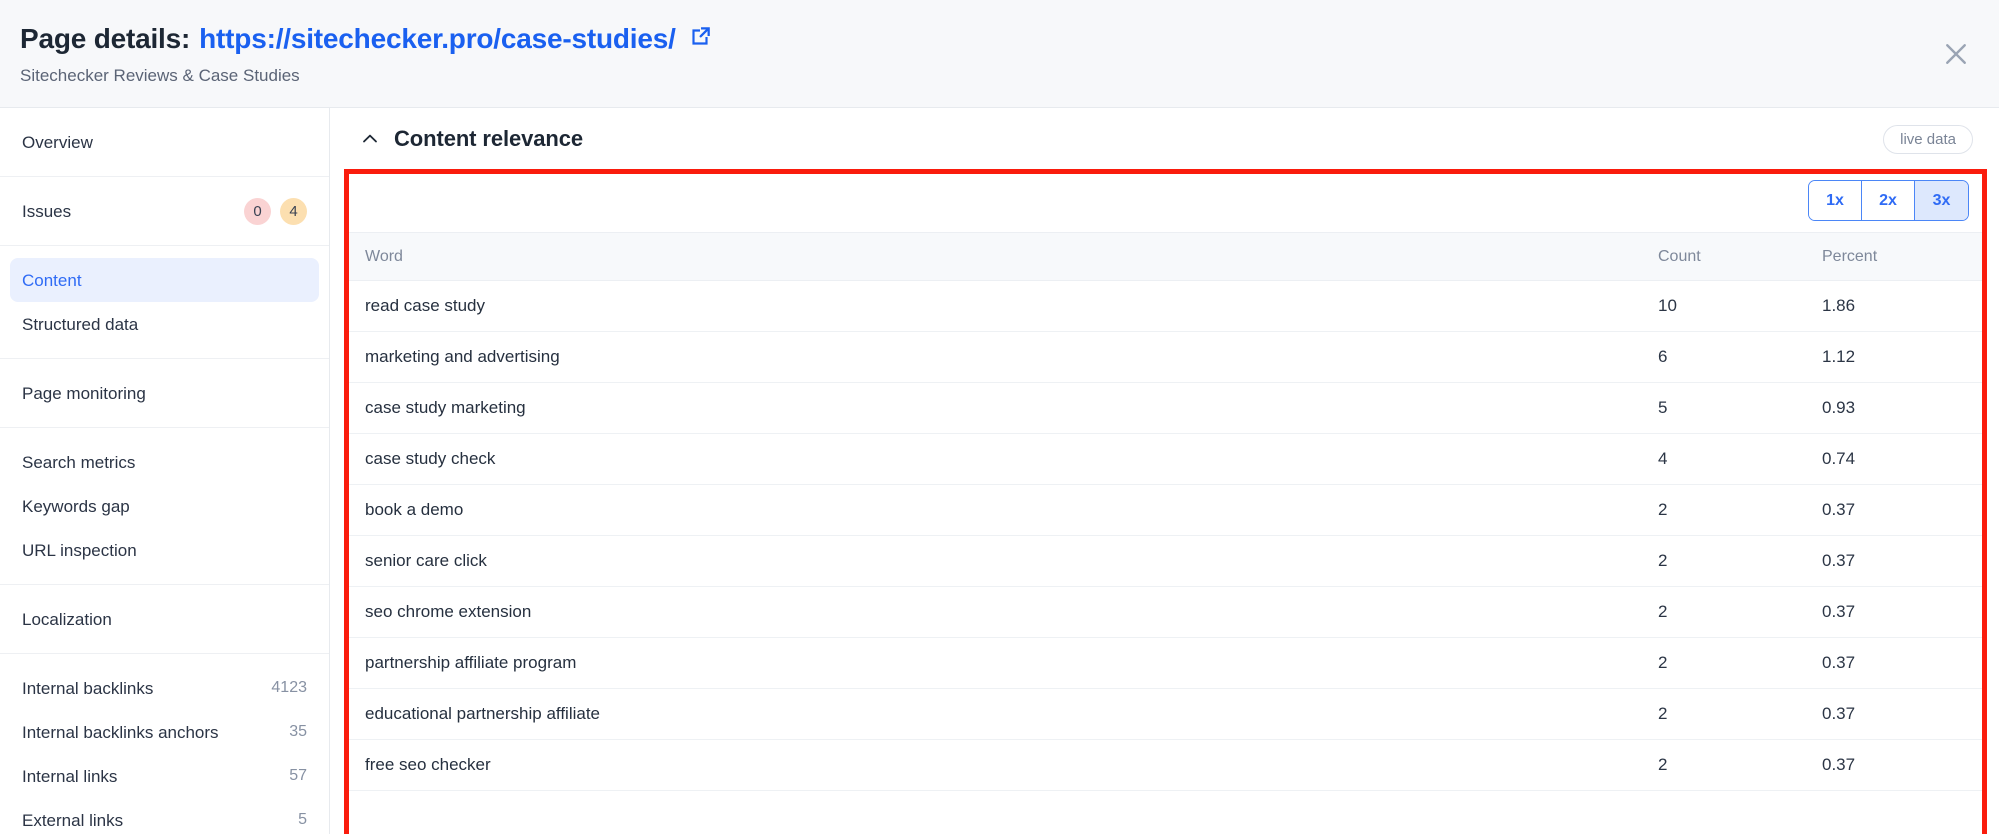  I want to click on section-header: Content relevance live data, so click(1164, 138).